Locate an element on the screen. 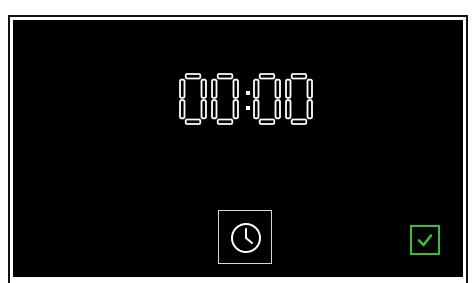 This screenshot has width=476, height=283. digit-3-segment-b is located at coordinates (309, 88).